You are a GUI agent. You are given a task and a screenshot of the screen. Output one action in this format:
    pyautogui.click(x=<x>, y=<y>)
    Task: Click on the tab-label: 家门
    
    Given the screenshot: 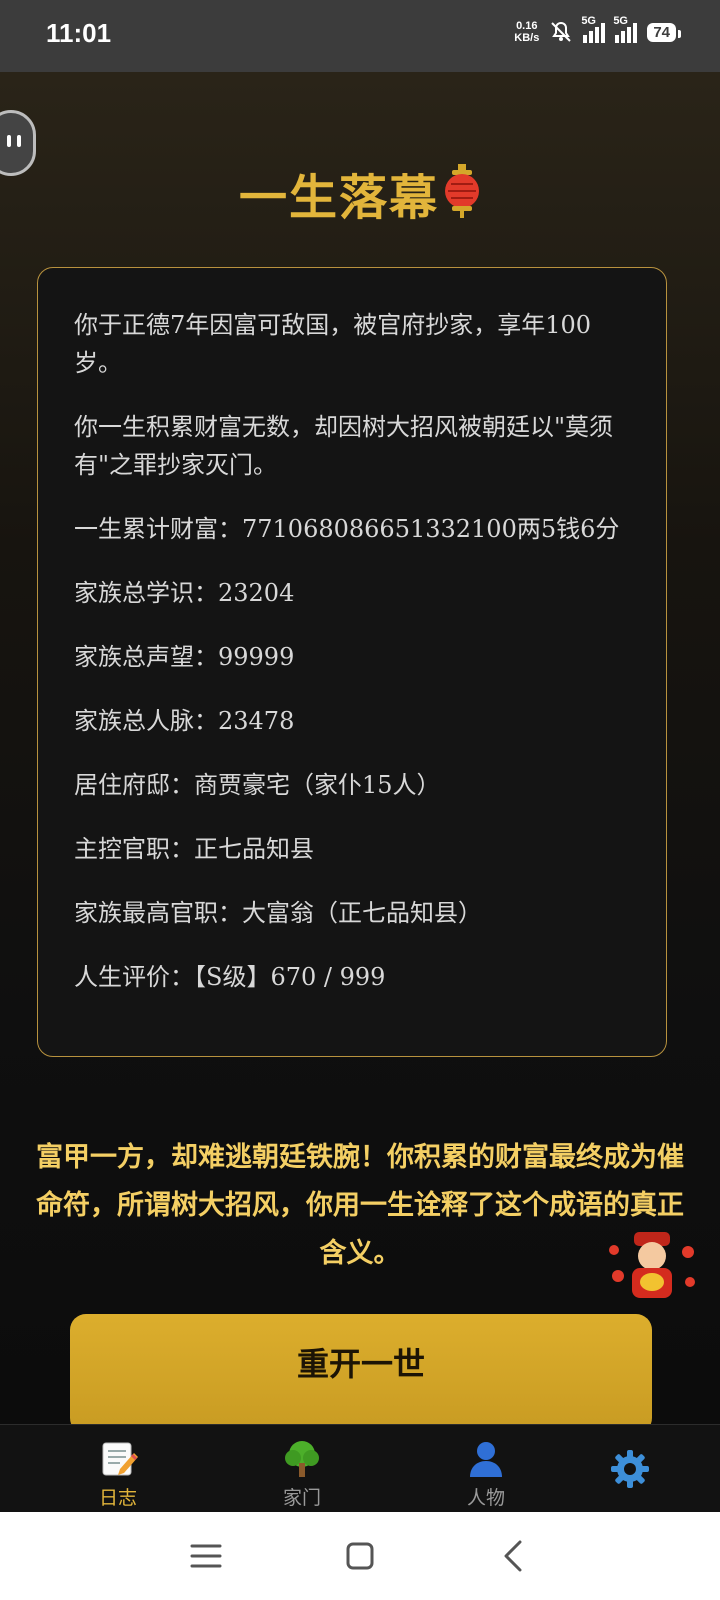 What is the action you would take?
    pyautogui.click(x=301, y=1498)
    